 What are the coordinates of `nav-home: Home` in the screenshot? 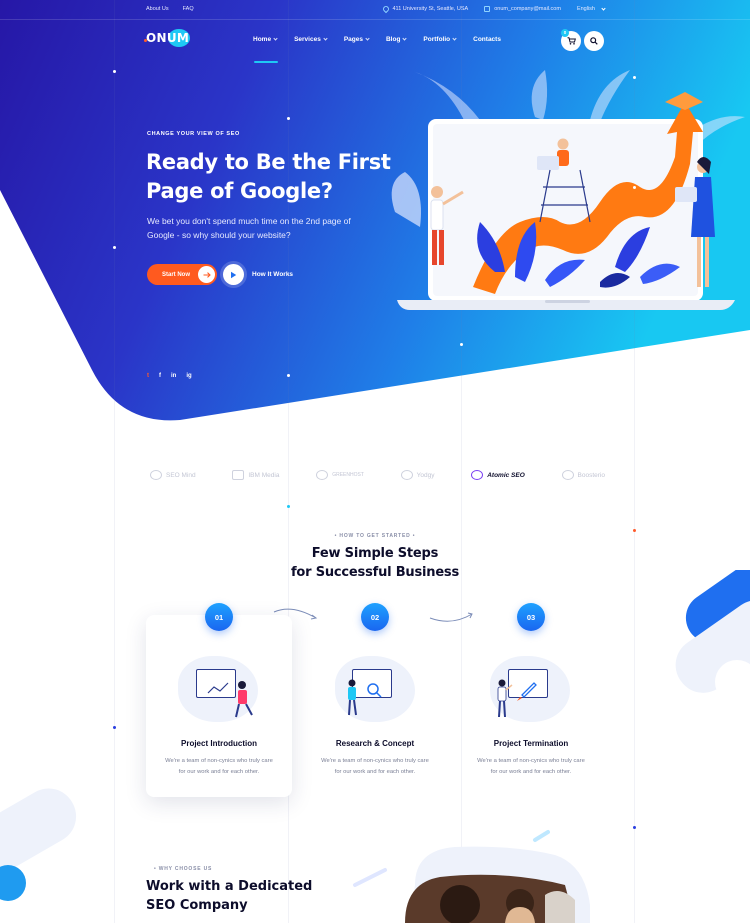 It's located at (265, 39).